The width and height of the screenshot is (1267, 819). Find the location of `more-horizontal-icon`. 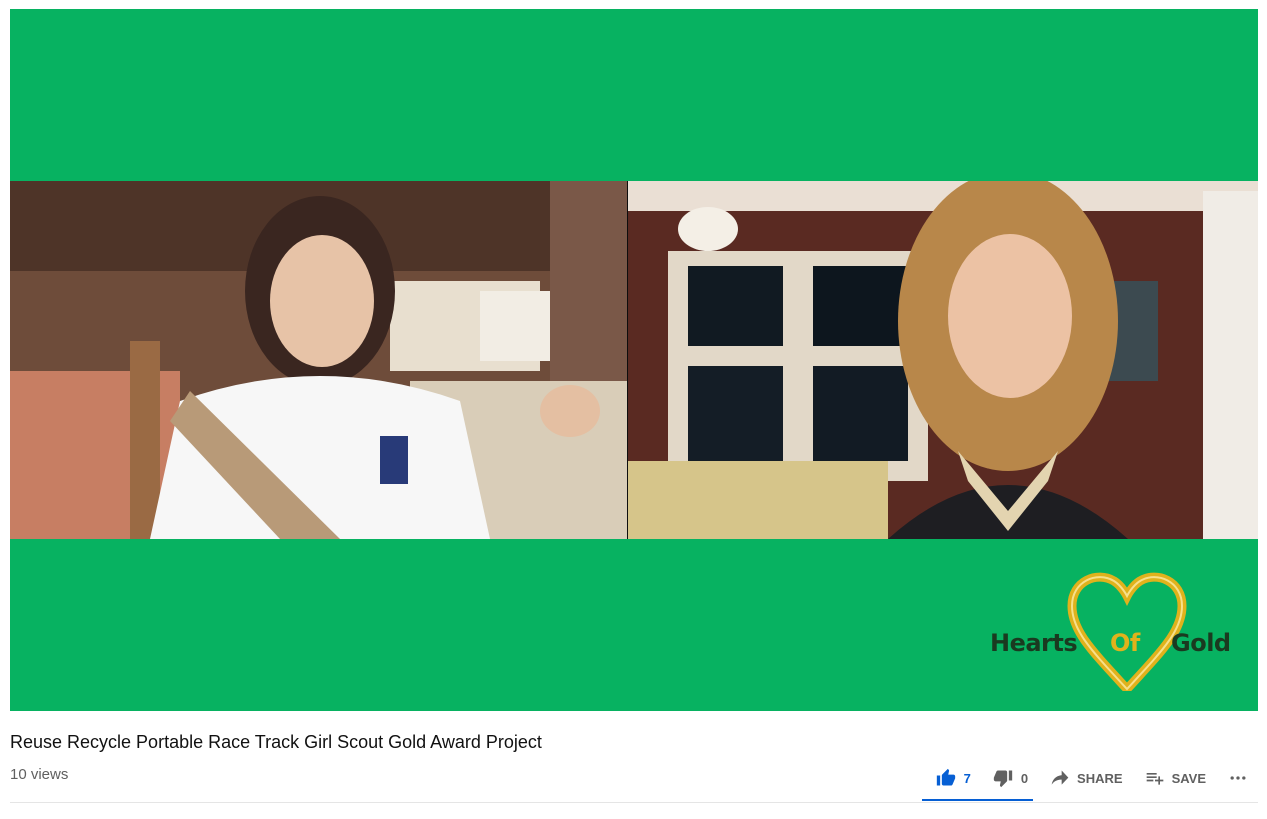

more-horizontal-icon is located at coordinates (1238, 778).